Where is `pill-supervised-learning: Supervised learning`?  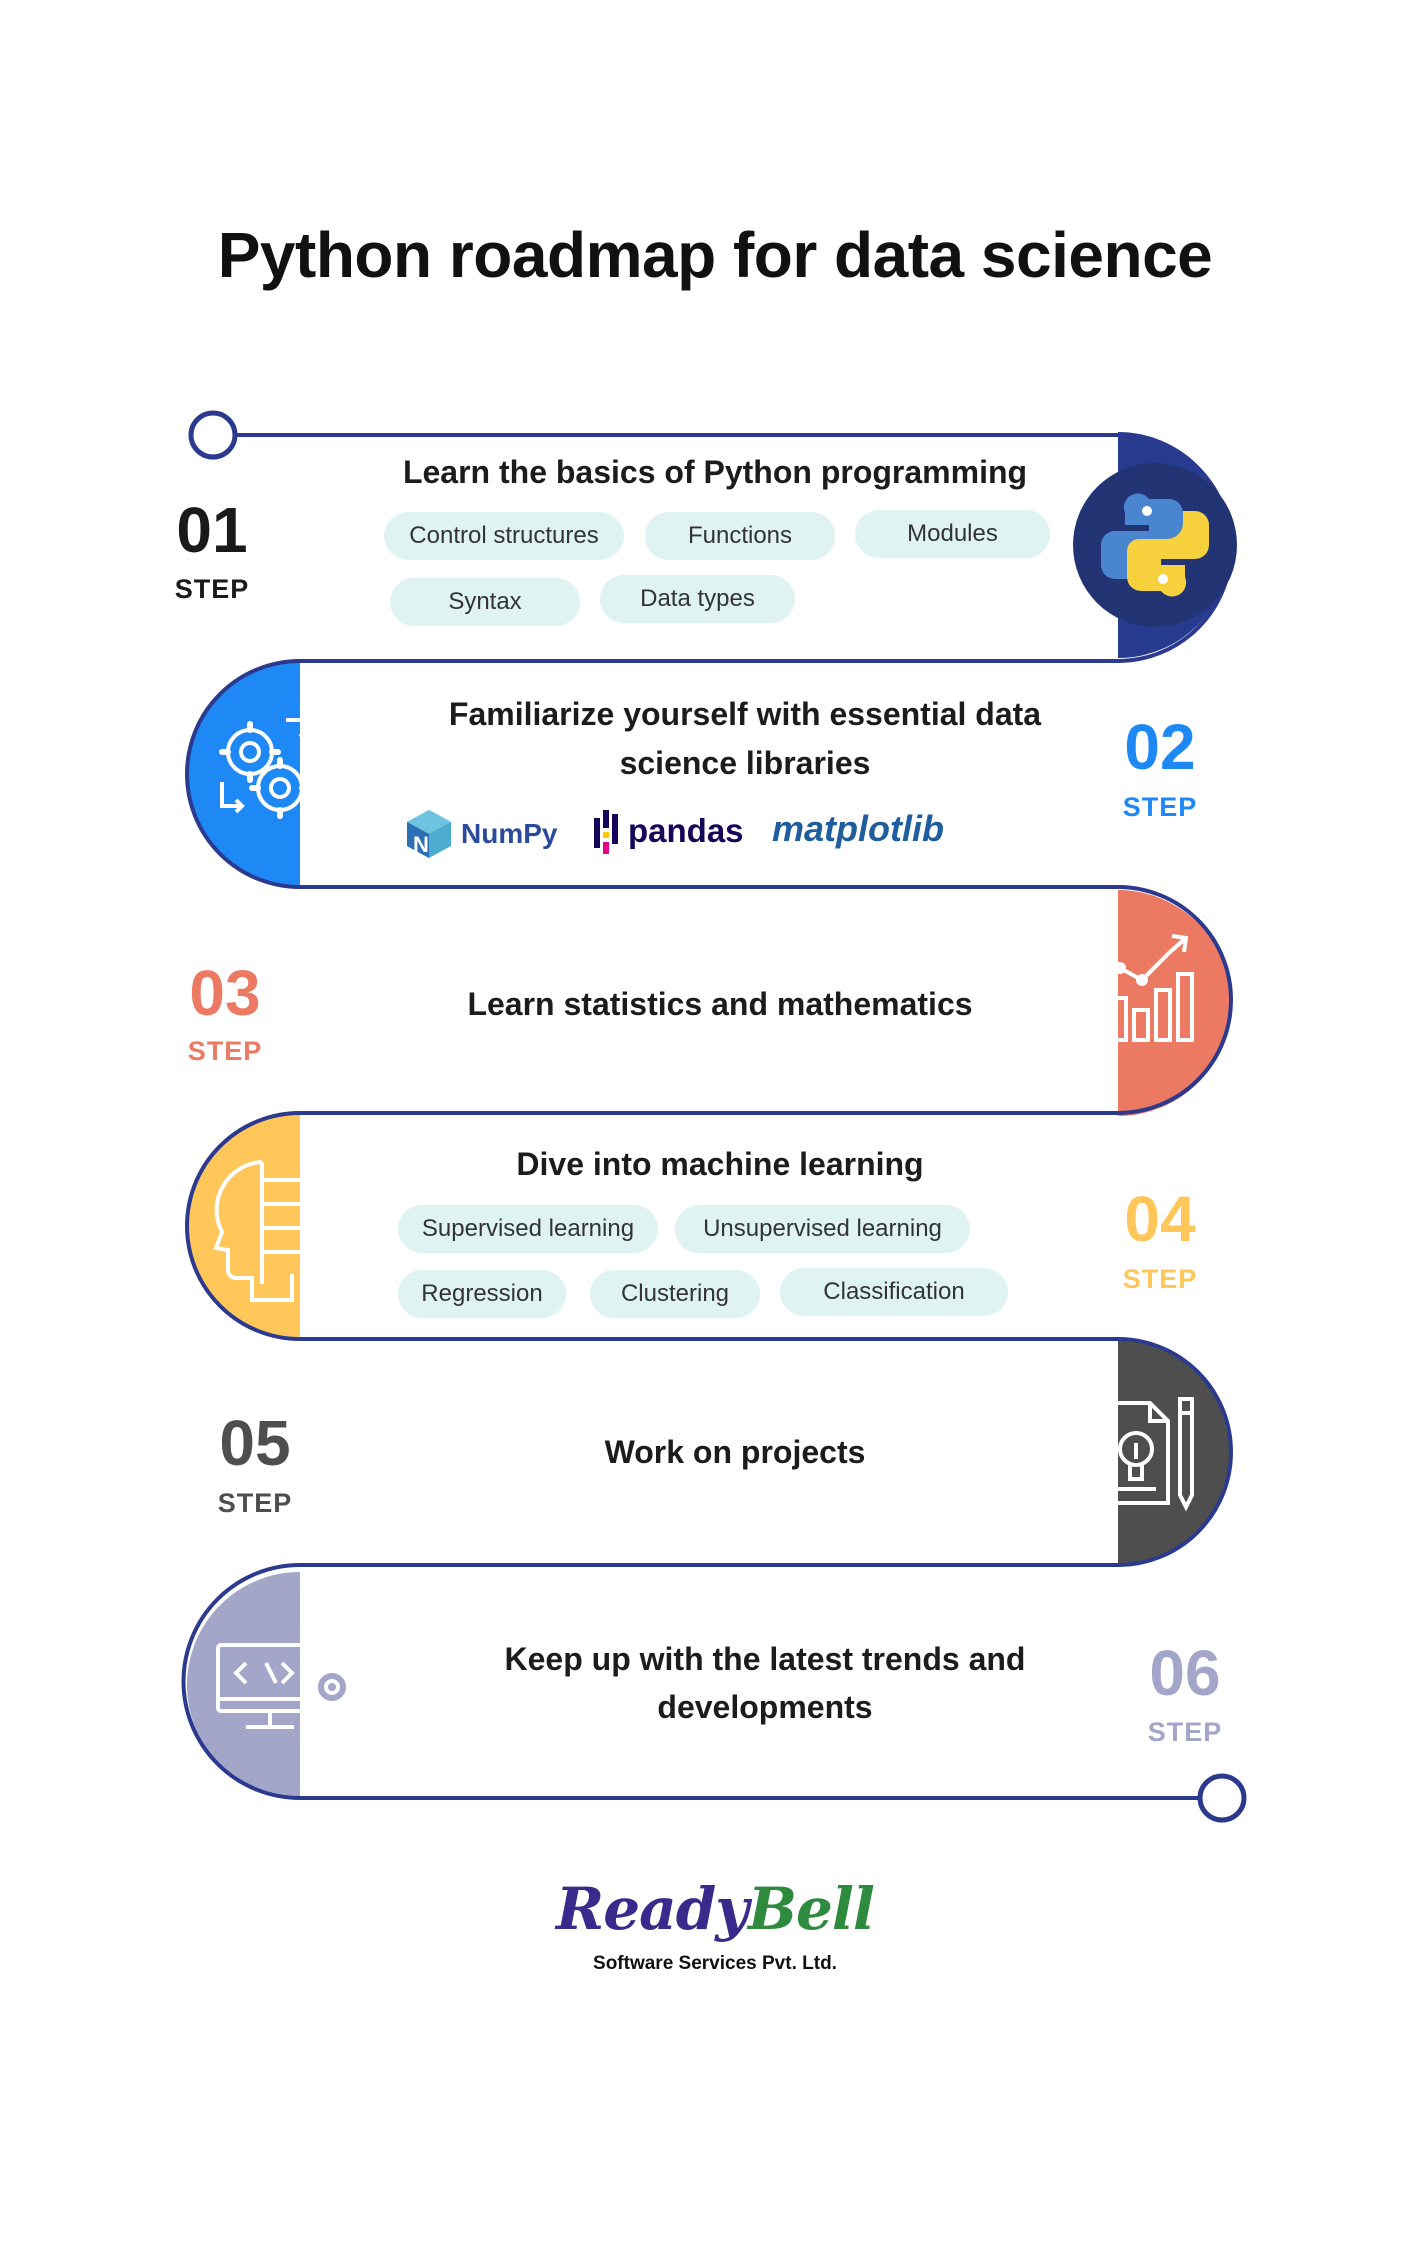
pill-supervised-learning: Supervised learning is located at coordinates (528, 1229).